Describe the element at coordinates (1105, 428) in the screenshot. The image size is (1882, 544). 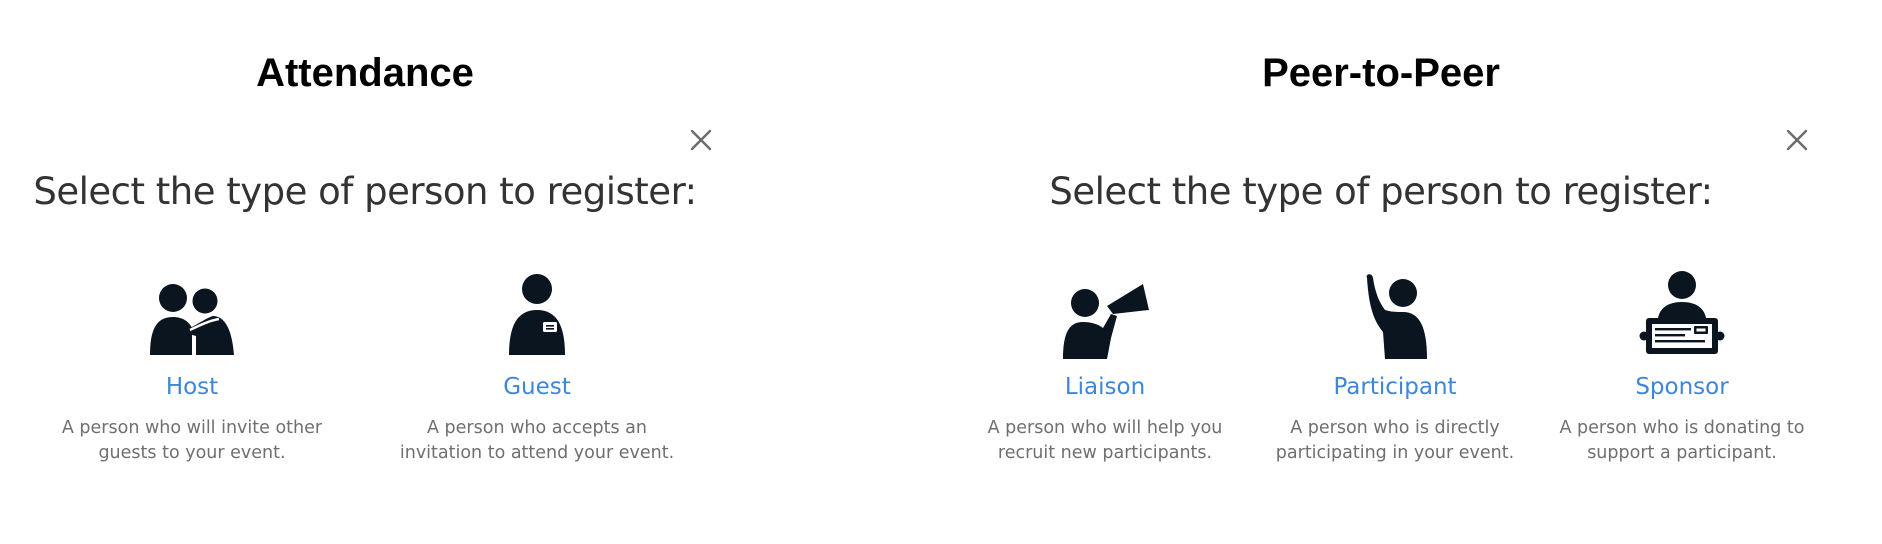
I see `liaison-desc-line1: A person who will help you` at that location.